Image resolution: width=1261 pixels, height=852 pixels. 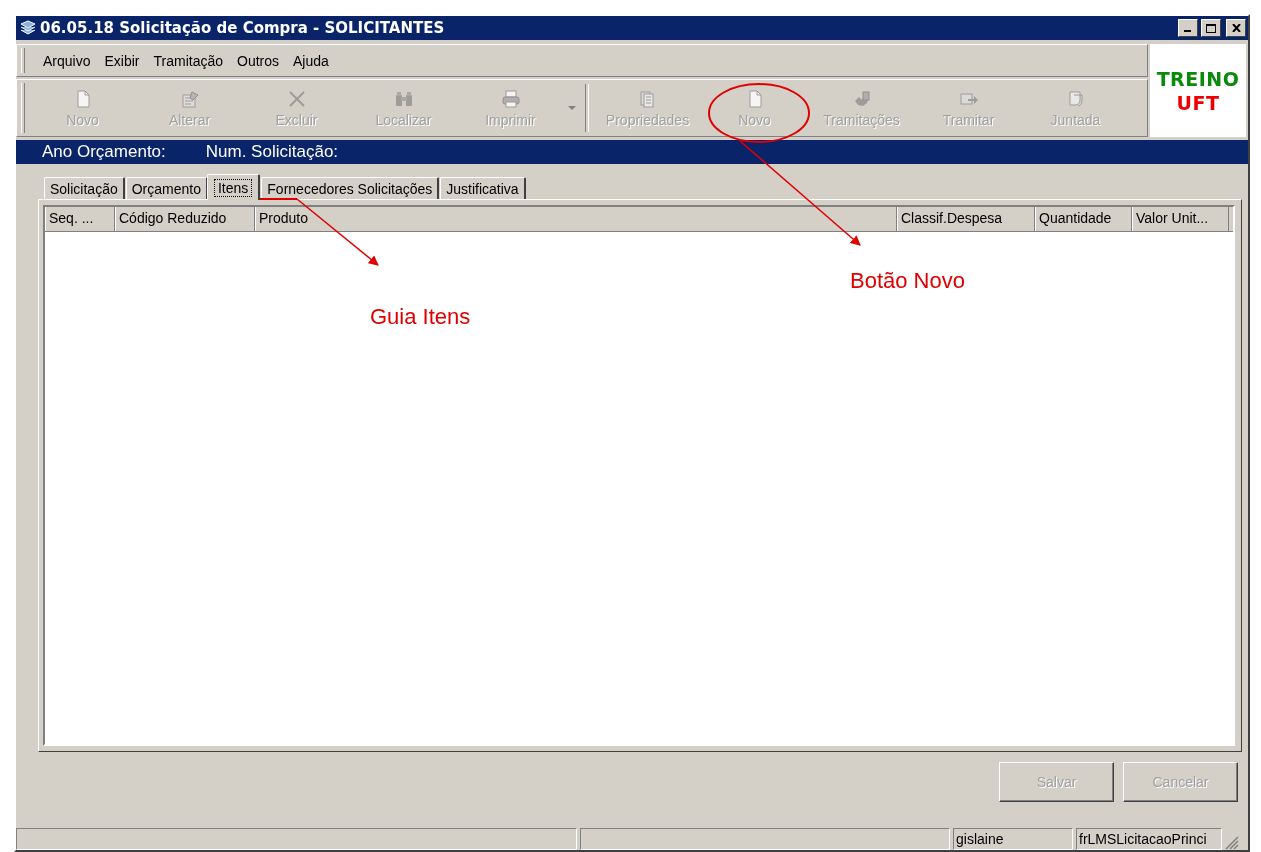 I want to click on close-icon, so click(x=1236, y=28).